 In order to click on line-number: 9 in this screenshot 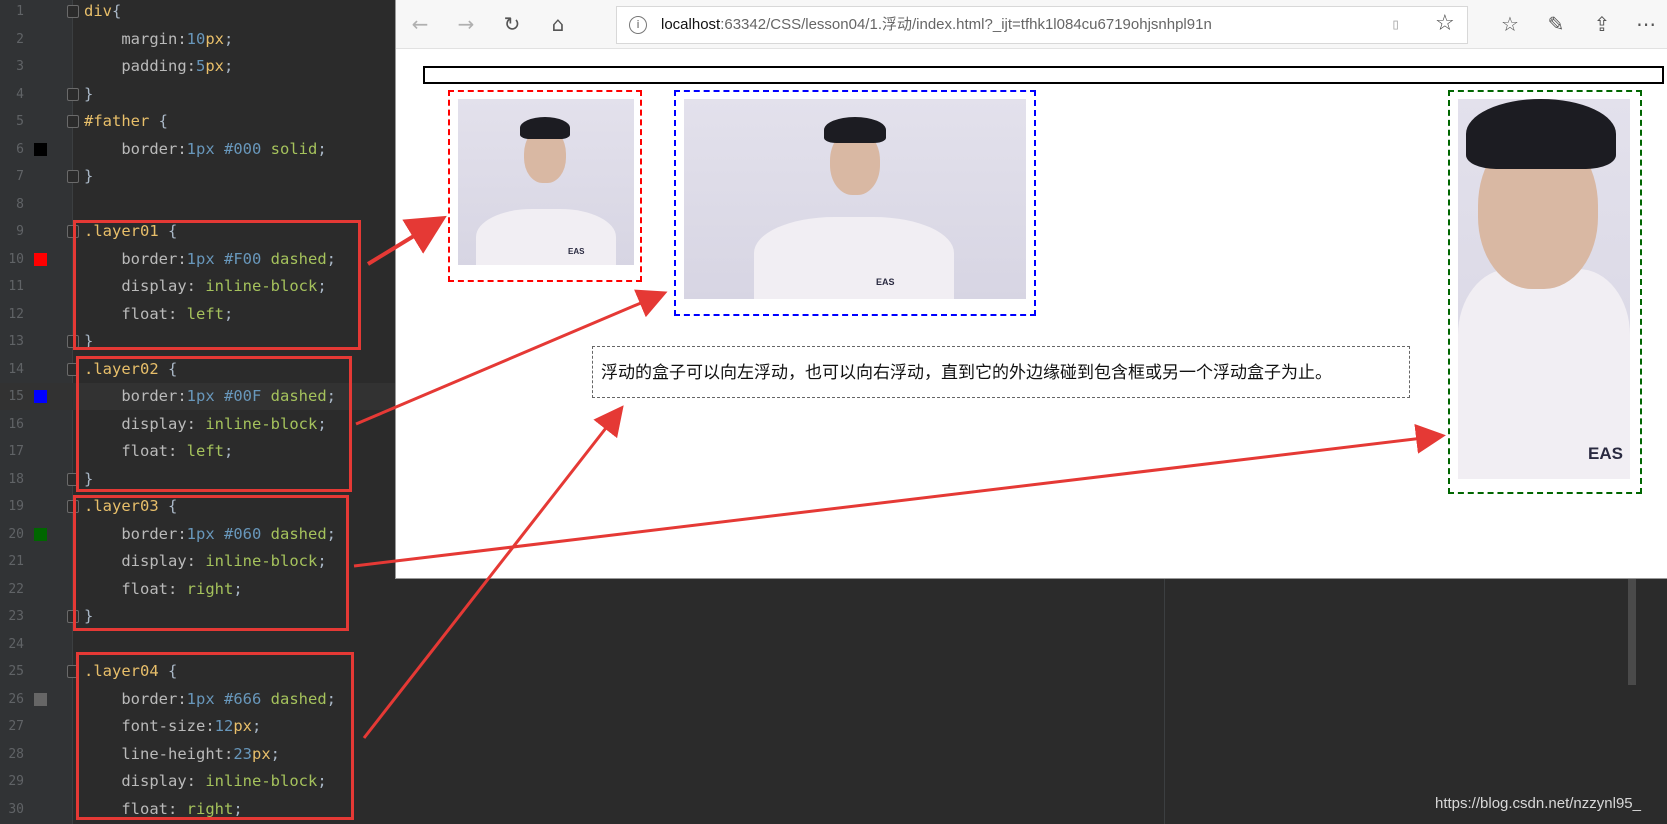, I will do `click(20, 231)`.